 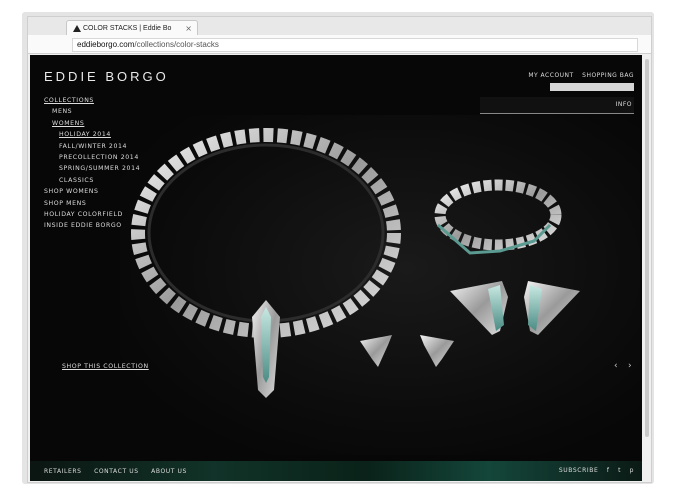 I want to click on my-account-link: MY ACCOUNT, so click(x=550, y=75).